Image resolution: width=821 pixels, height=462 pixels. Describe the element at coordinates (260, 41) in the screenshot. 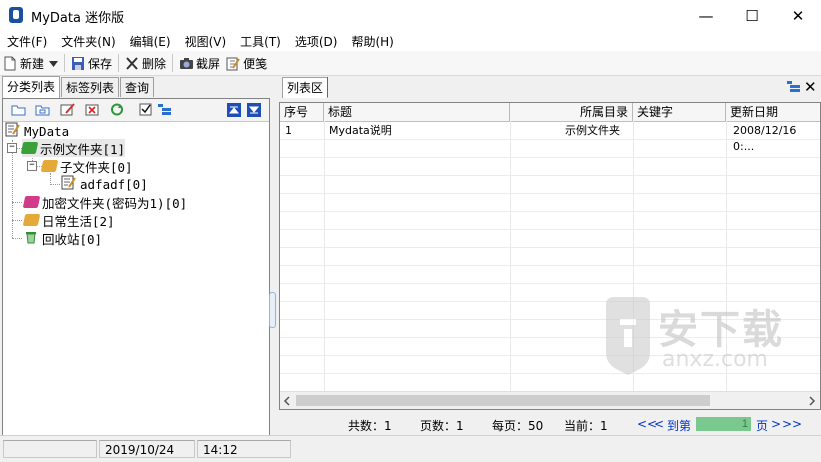

I see `menu-tools: 工具(T)` at that location.